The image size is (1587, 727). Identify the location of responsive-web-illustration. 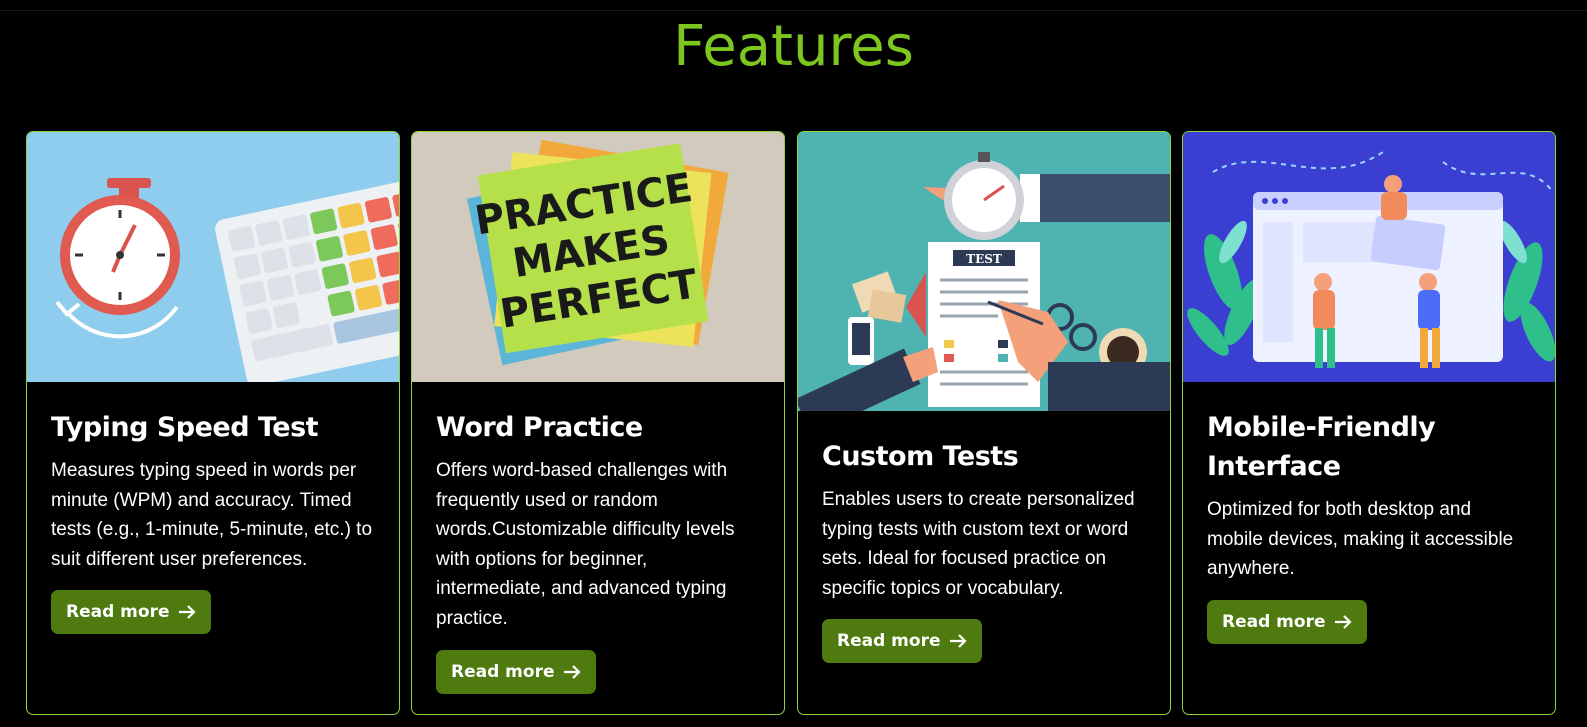
(1369, 257).